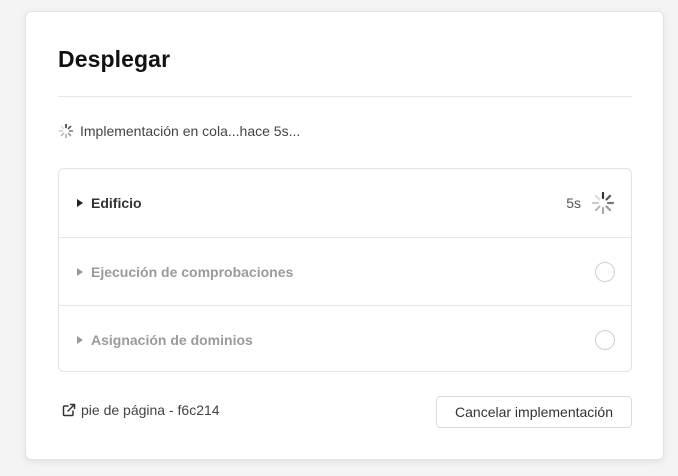 This screenshot has width=678, height=476. I want to click on commit-link-text: pie de página - f6c214, so click(150, 410).